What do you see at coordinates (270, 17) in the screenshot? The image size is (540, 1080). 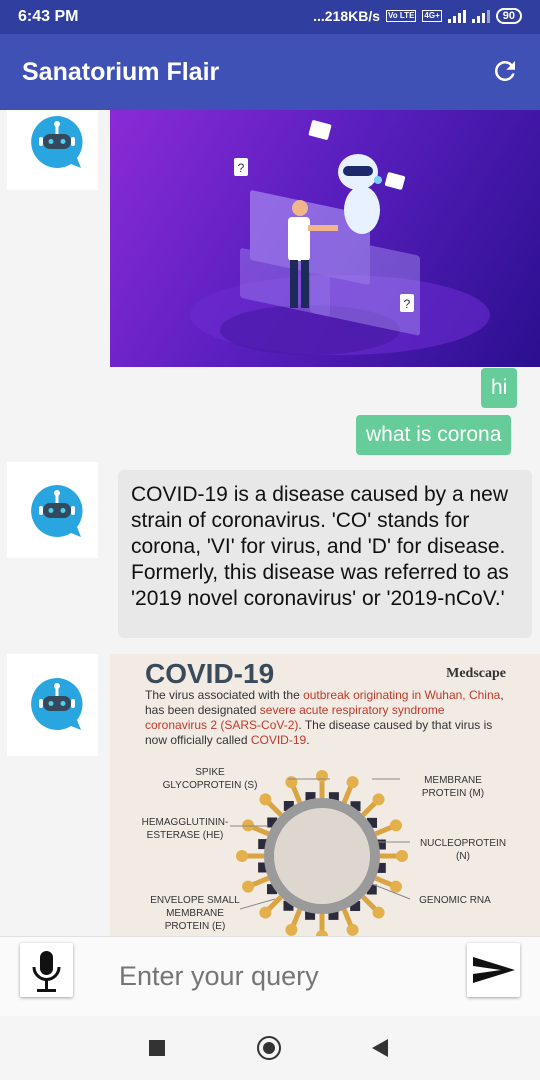 I see `status-bar: 6:43 PM ...218KB/s Vo LTE 4G+ 90` at bounding box center [270, 17].